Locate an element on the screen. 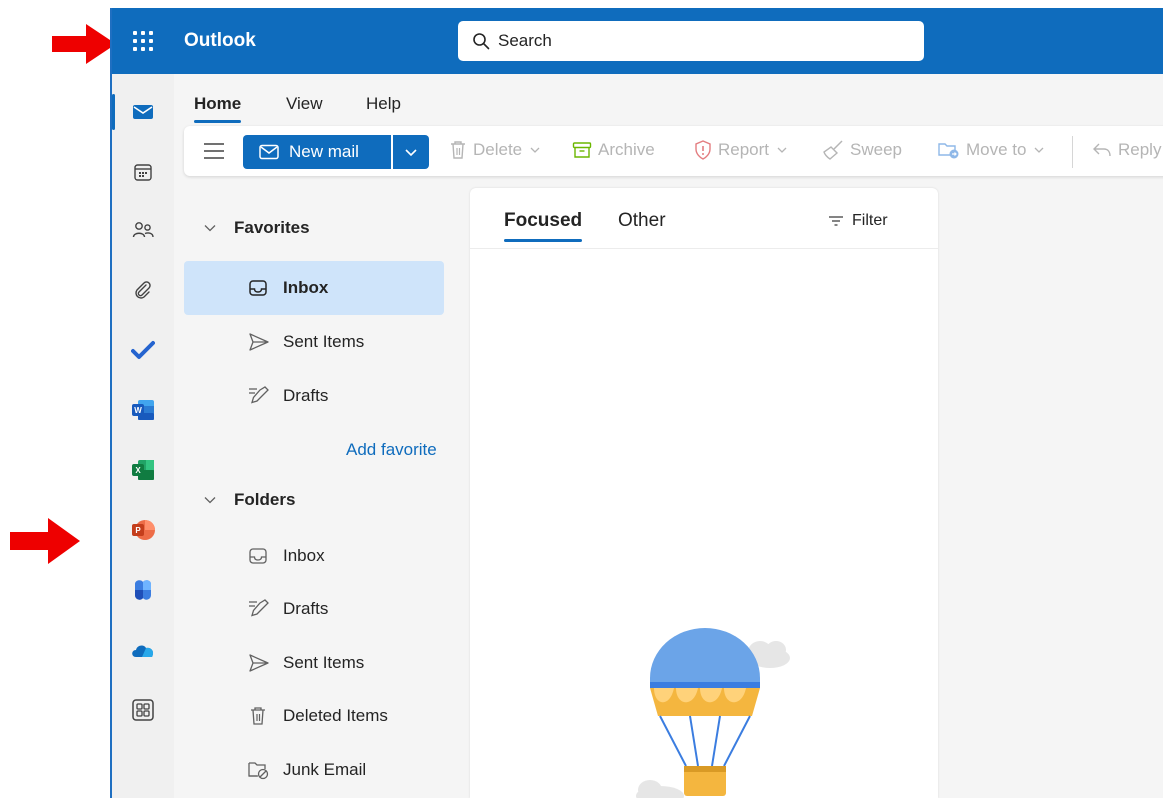 The height and width of the screenshot is (798, 1163). folders-label: Folders is located at coordinates (265, 499).